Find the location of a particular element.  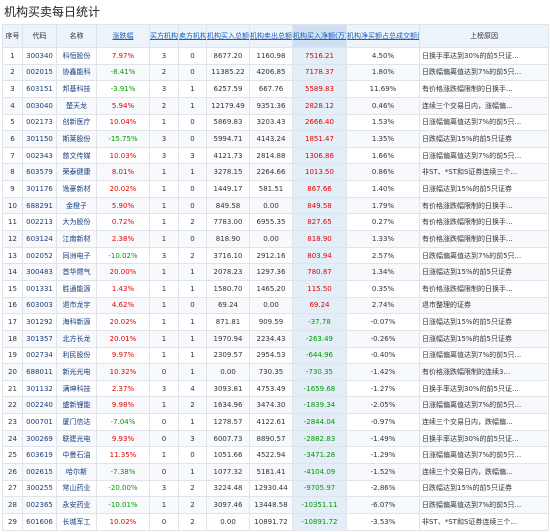

cell-name: 哈尔斯 is located at coordinates (76, 472).